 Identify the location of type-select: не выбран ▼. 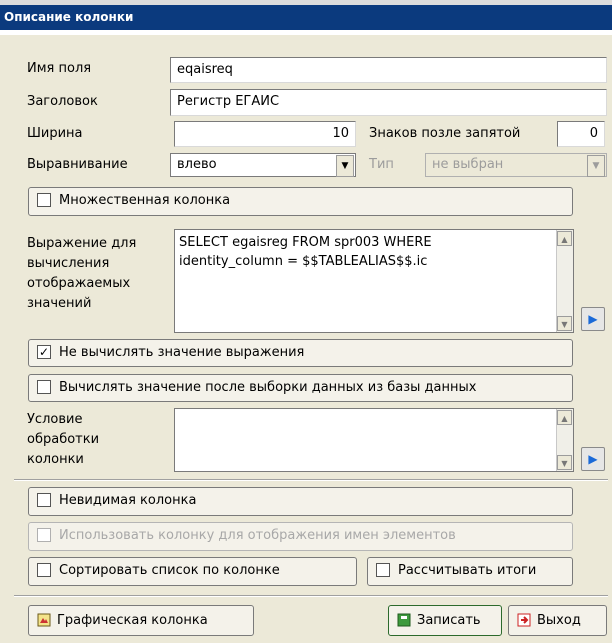
(516, 165).